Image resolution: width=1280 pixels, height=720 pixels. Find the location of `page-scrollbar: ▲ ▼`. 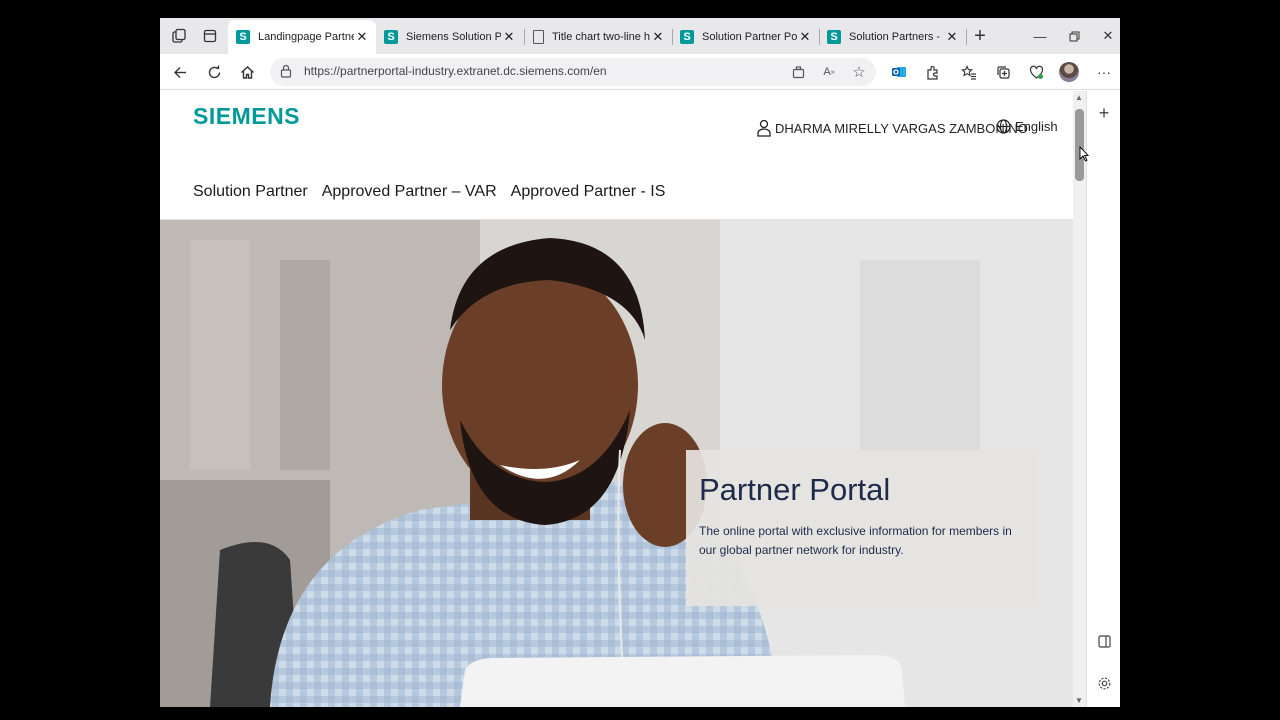

page-scrollbar: ▲ ▼ is located at coordinates (1079, 399).